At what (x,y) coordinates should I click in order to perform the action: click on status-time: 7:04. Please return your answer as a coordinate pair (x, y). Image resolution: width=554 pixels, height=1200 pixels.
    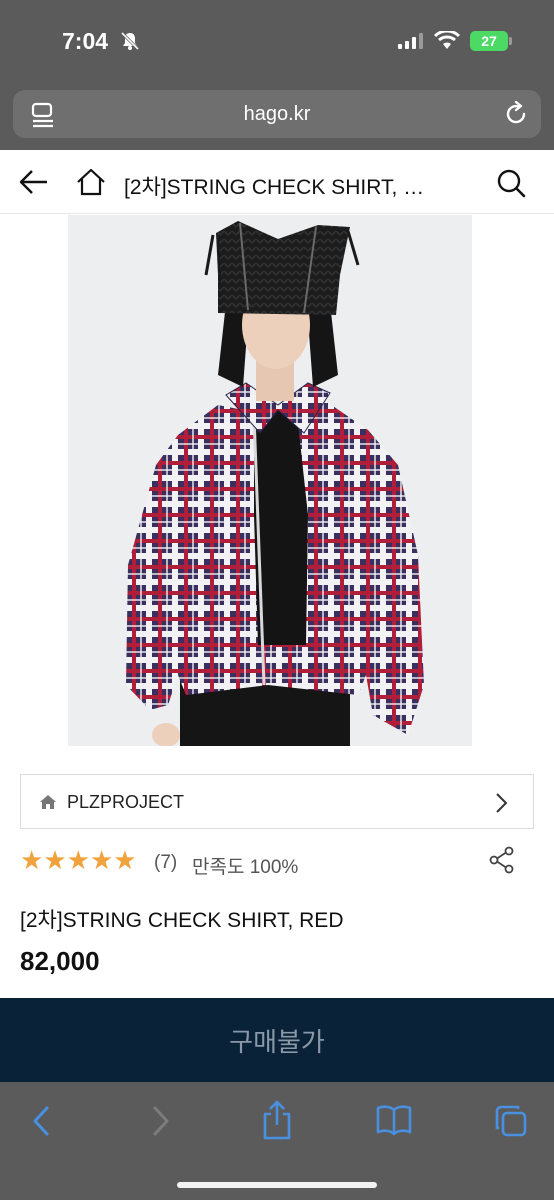
    Looking at the image, I should click on (85, 41).